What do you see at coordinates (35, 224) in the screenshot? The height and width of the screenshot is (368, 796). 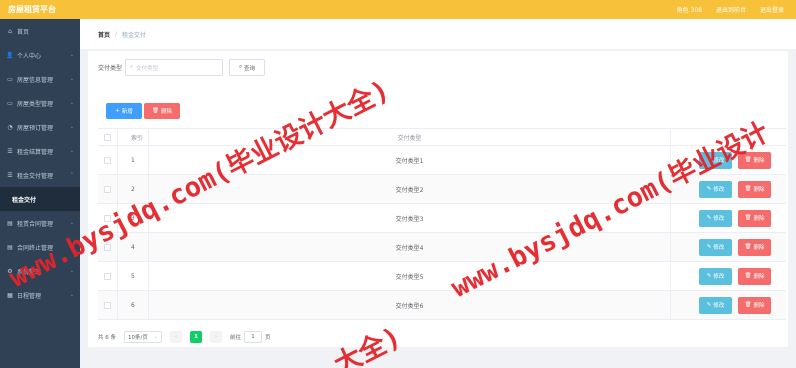 I see `sidebar-item-label: 租赁合同管理` at bounding box center [35, 224].